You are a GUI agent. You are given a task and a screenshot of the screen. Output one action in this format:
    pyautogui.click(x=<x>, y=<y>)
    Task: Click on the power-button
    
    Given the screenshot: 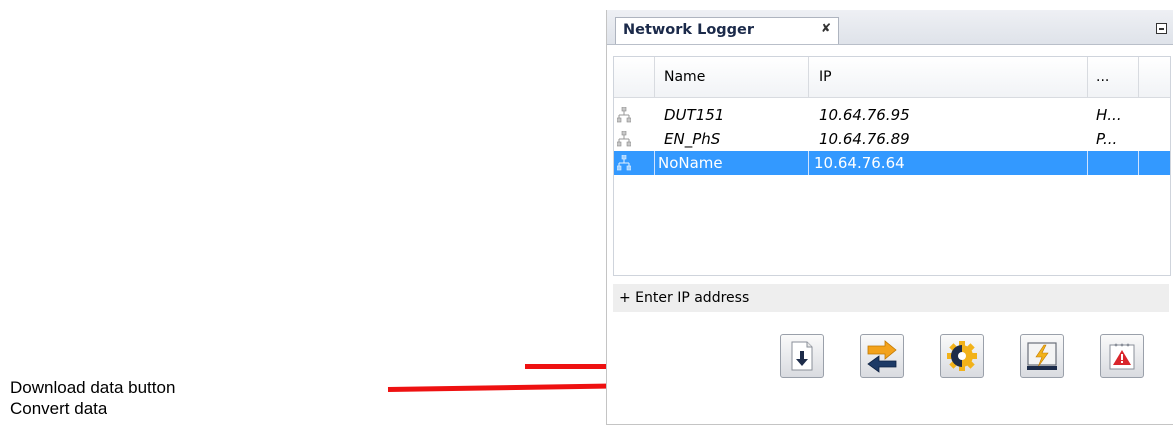 What is the action you would take?
    pyautogui.click(x=1042, y=356)
    